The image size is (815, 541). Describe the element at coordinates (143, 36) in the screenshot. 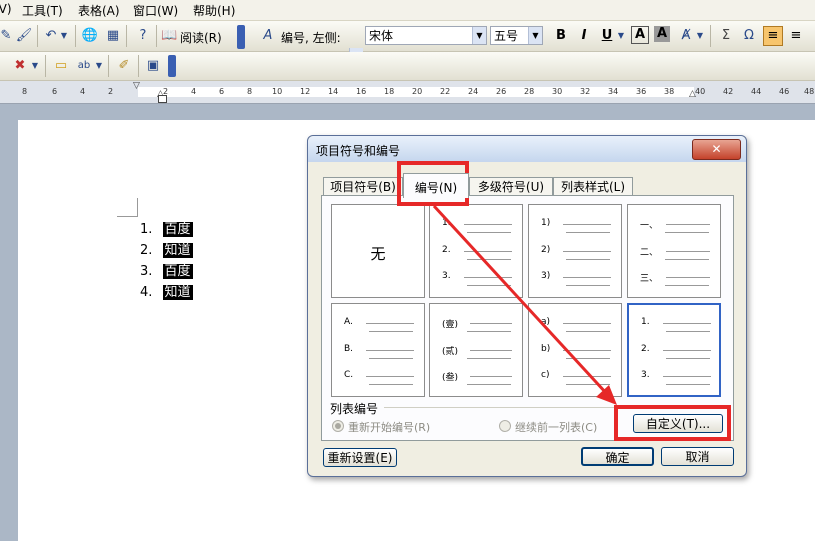

I see `help-icon: ?` at that location.